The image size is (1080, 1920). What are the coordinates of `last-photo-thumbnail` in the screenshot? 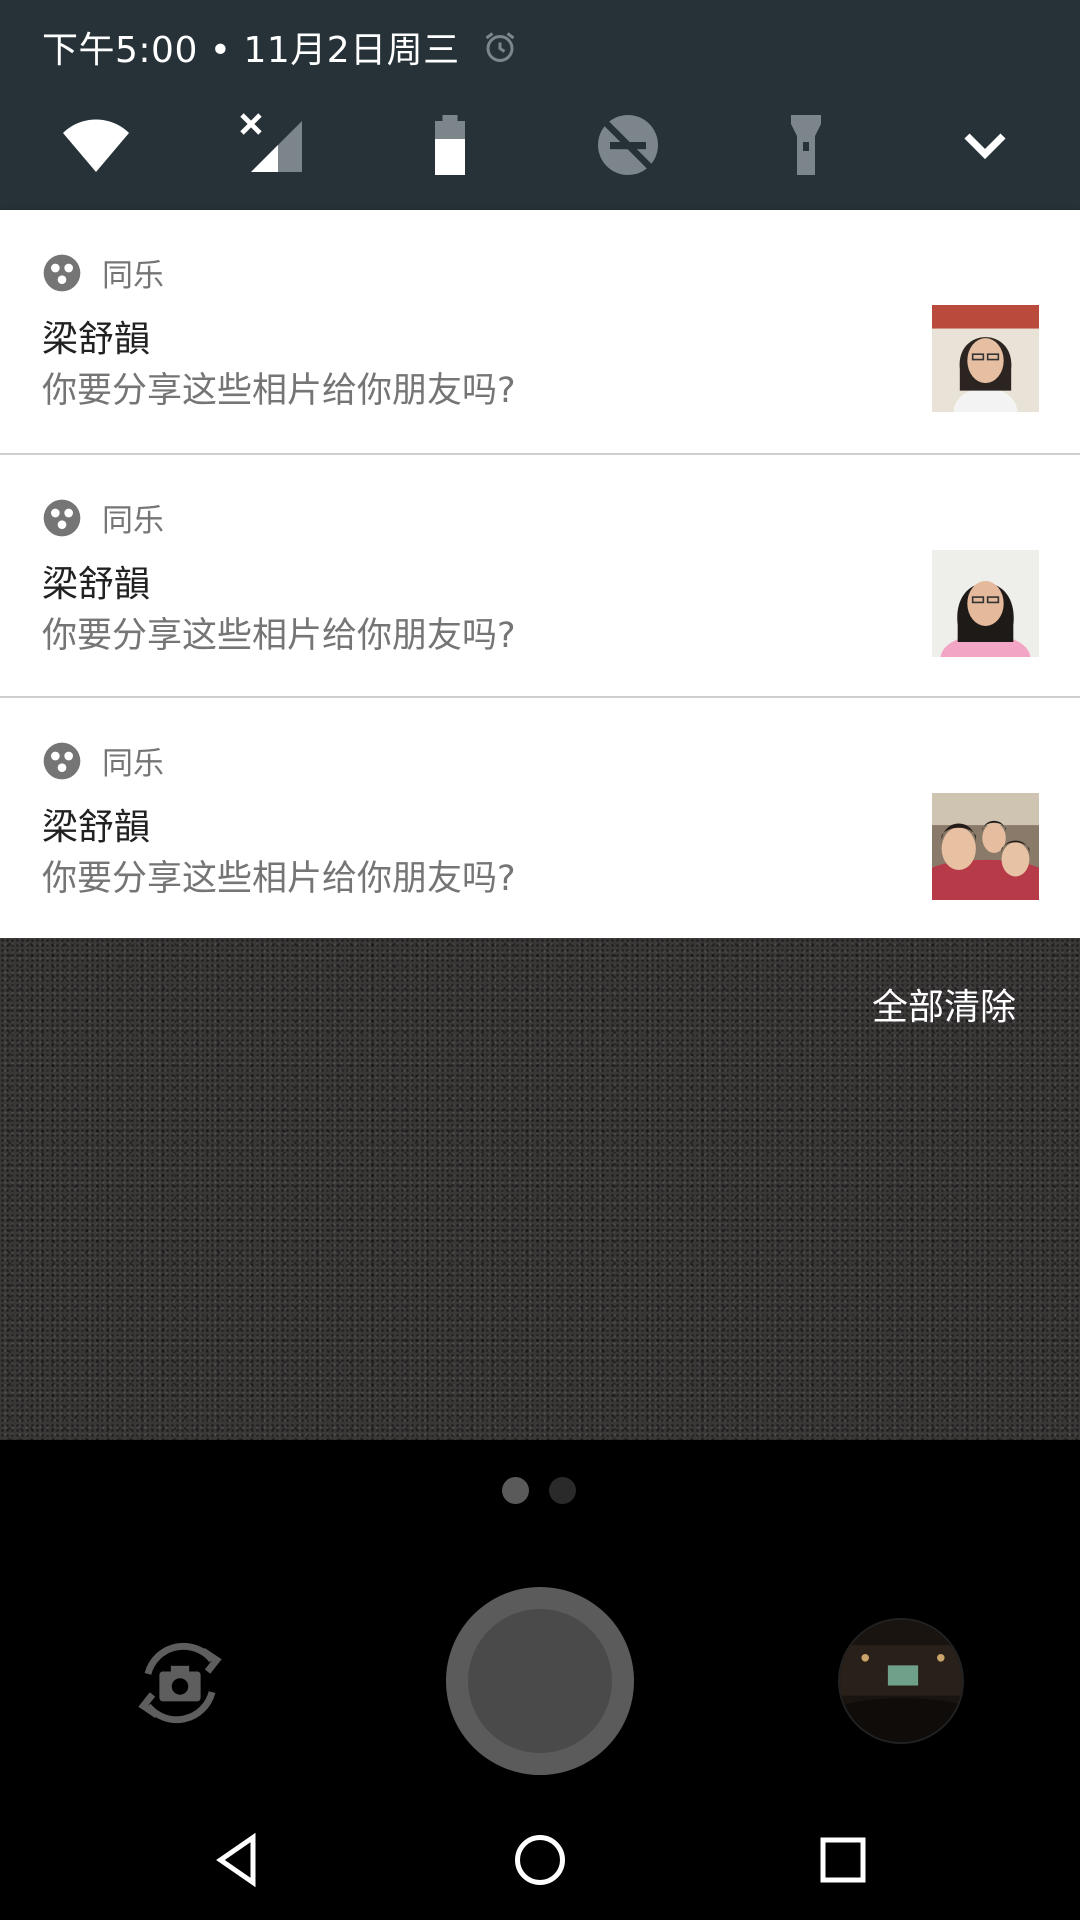 It's located at (901, 1681).